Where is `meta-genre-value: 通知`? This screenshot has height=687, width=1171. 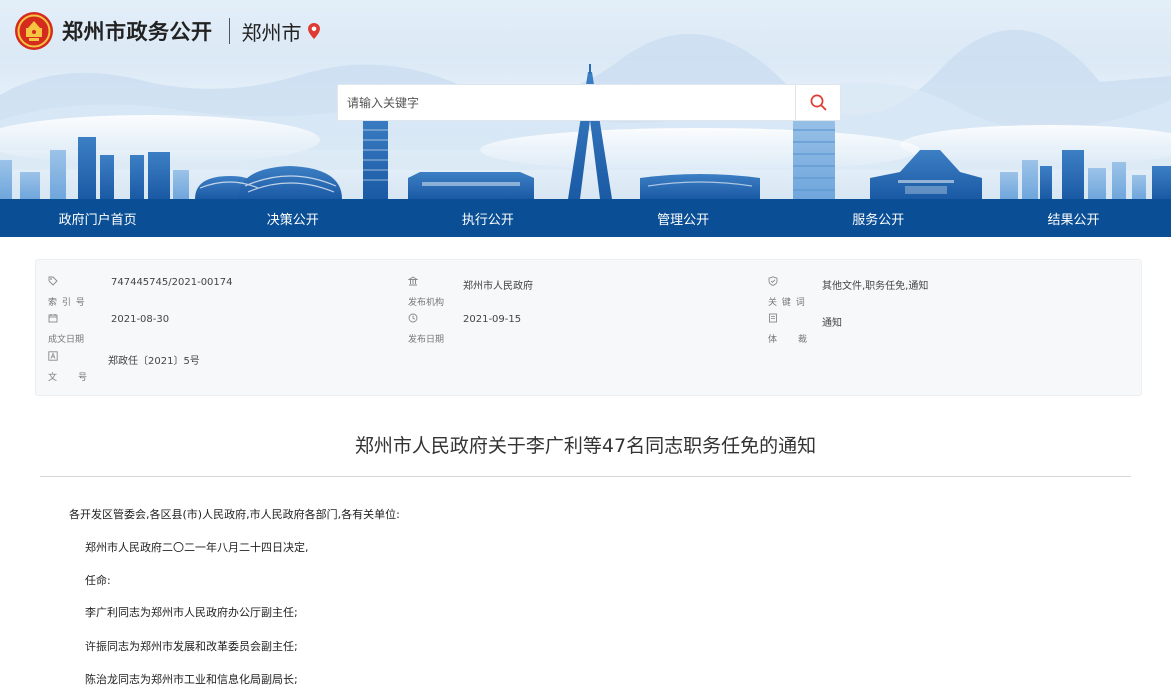 meta-genre-value: 通知 is located at coordinates (832, 323).